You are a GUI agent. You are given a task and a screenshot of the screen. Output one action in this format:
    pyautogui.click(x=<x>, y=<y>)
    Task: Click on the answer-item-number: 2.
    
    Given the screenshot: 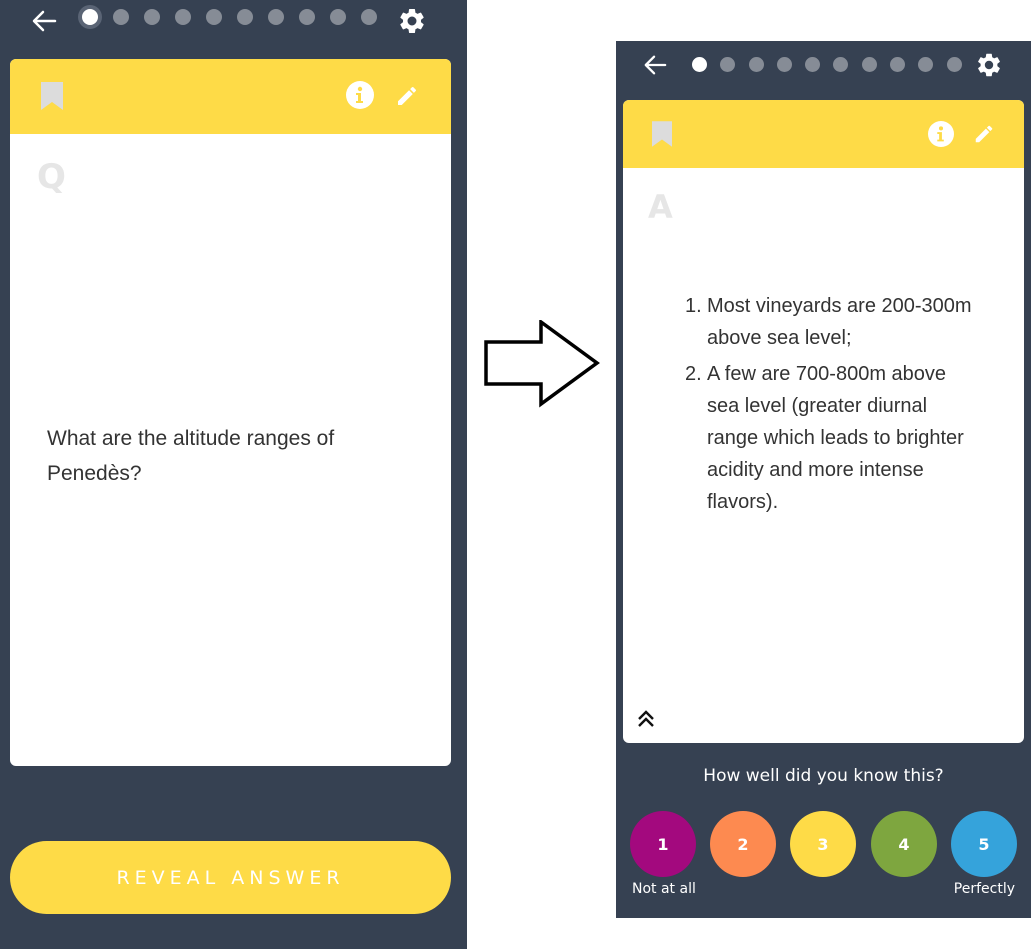 What is the action you would take?
    pyautogui.click(x=693, y=374)
    